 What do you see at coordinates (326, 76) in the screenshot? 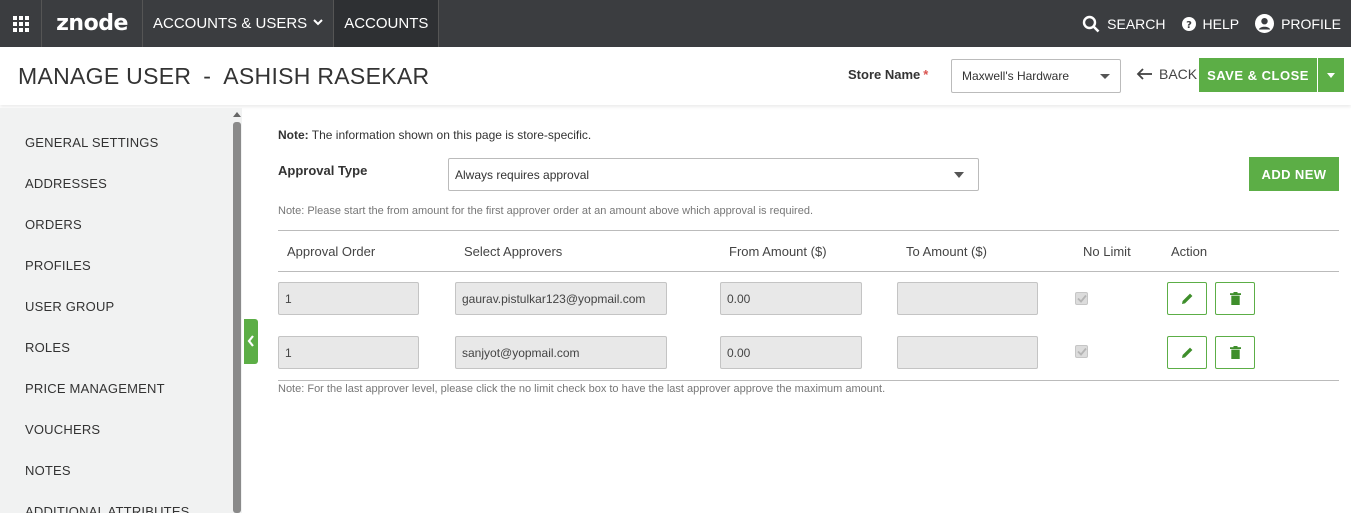
I see `page-title-user-name: ASHISH RASEKAR` at bounding box center [326, 76].